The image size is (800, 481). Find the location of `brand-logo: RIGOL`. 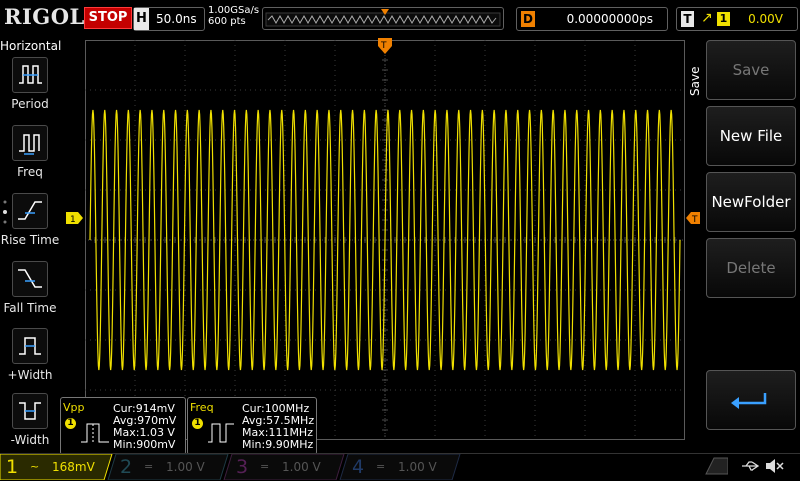

brand-logo: RIGOL is located at coordinates (44, 16).